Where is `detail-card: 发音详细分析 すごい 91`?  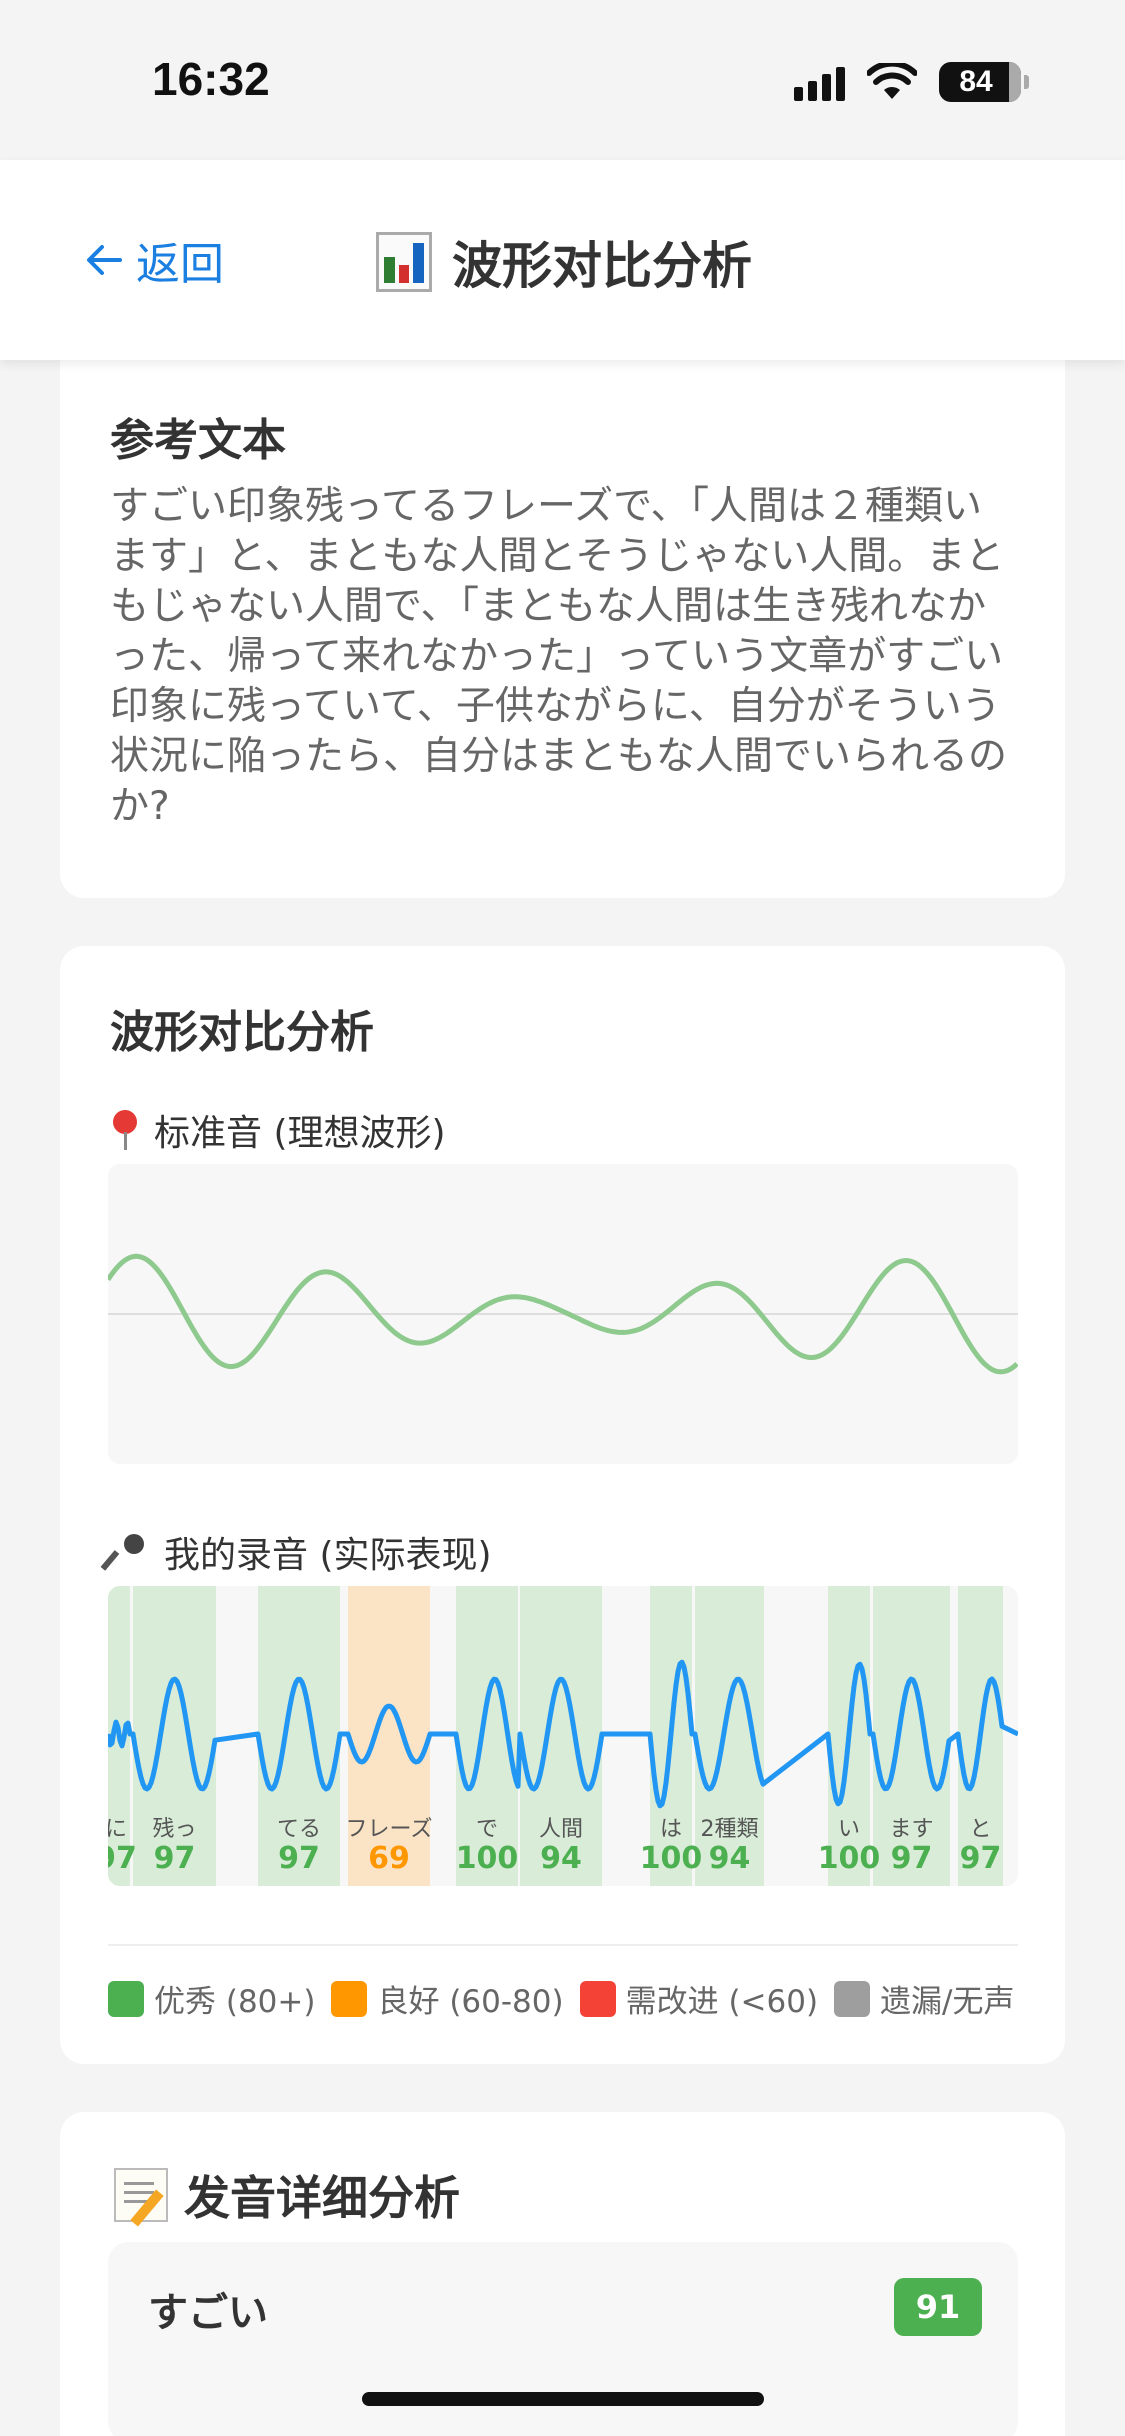
detail-card: 发音详细分析 すごい 91 is located at coordinates (562, 2274).